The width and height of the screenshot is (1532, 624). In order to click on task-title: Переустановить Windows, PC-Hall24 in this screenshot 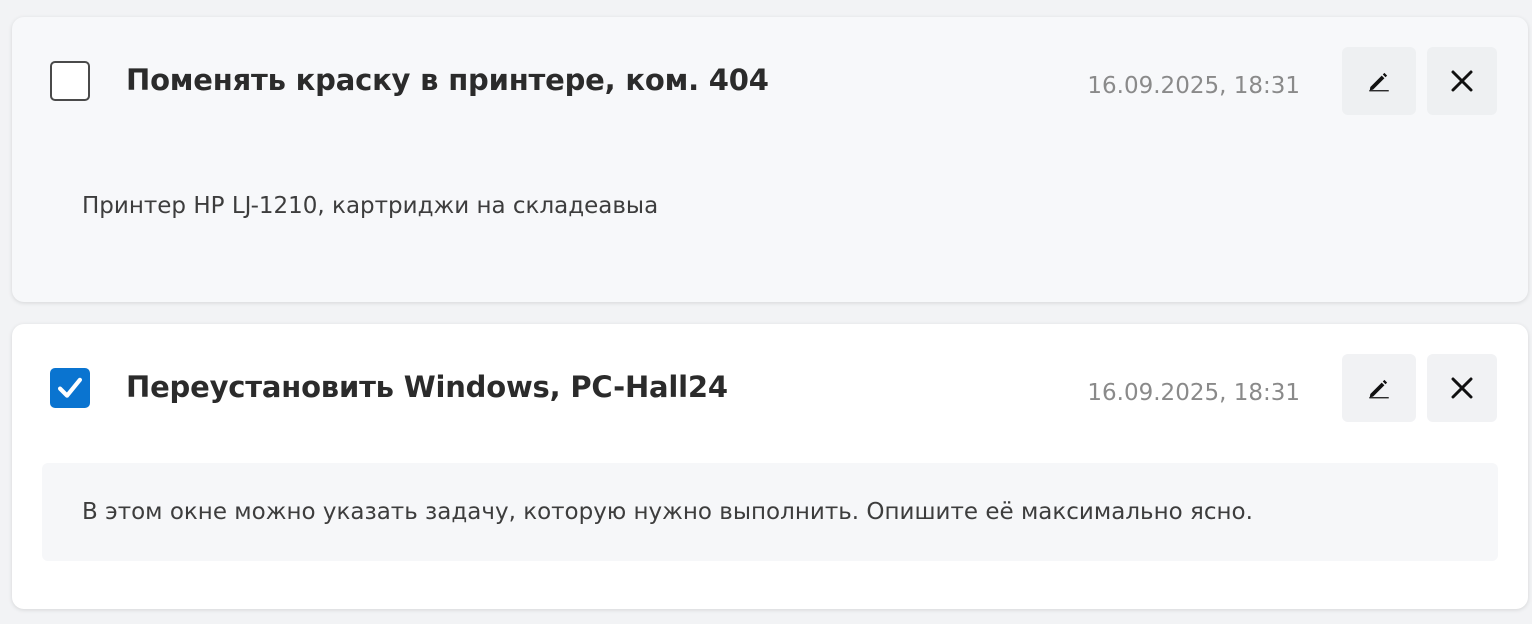, I will do `click(427, 387)`.